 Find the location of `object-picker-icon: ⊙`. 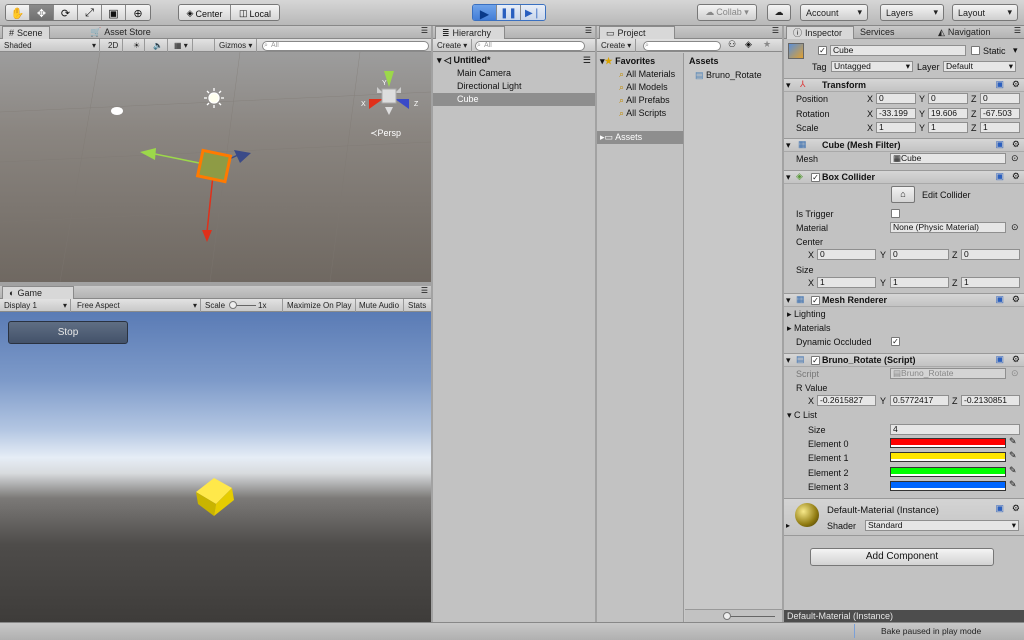

object-picker-icon: ⊙ is located at coordinates (1015, 227).